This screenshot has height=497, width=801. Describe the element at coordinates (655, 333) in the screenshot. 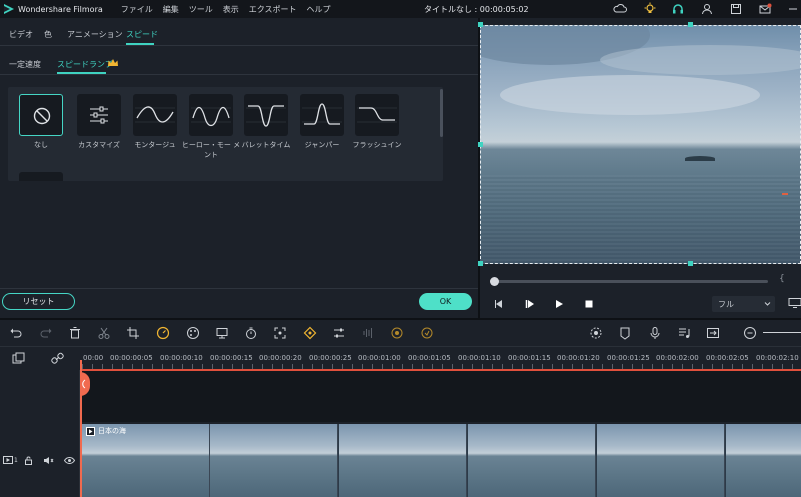

I see `microphone-icon` at that location.